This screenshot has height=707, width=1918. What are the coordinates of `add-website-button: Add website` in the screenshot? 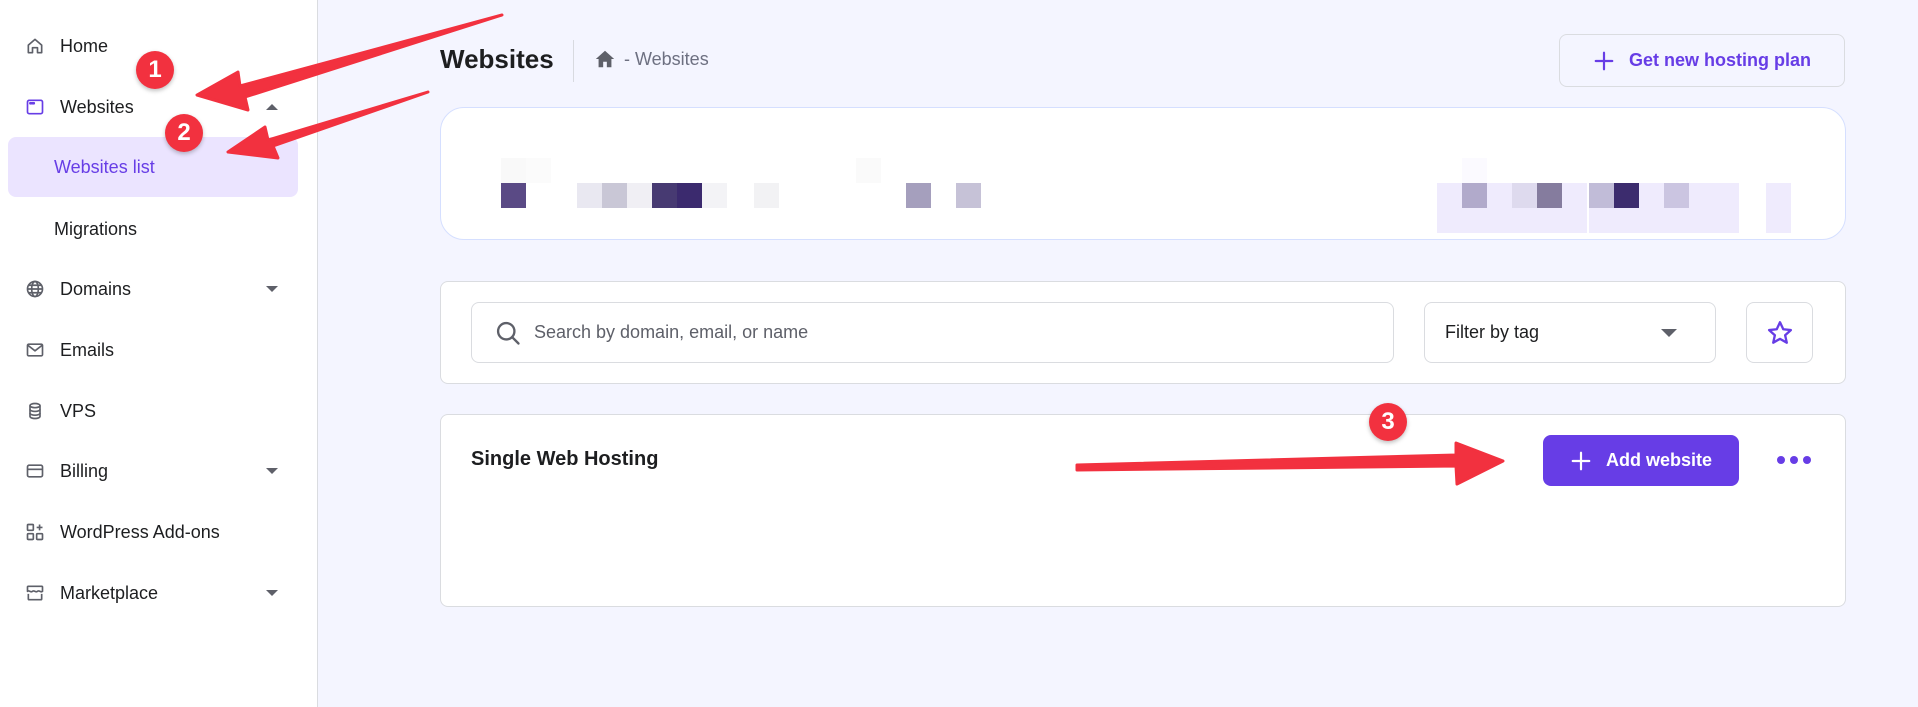 It's located at (1641, 460).